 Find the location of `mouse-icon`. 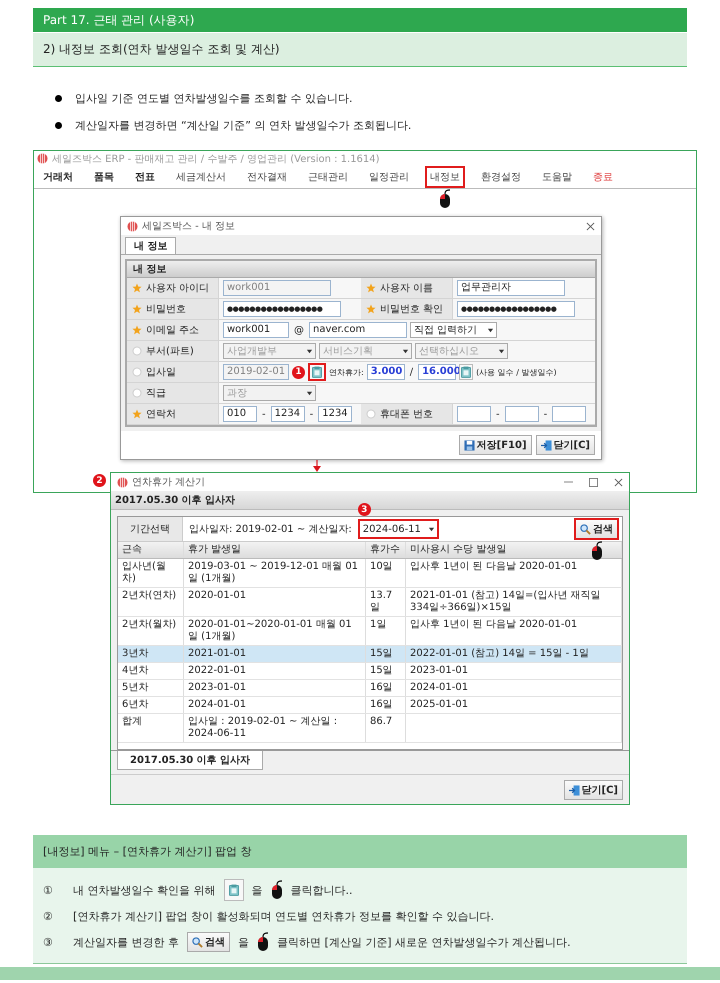

mouse-icon is located at coordinates (445, 199).